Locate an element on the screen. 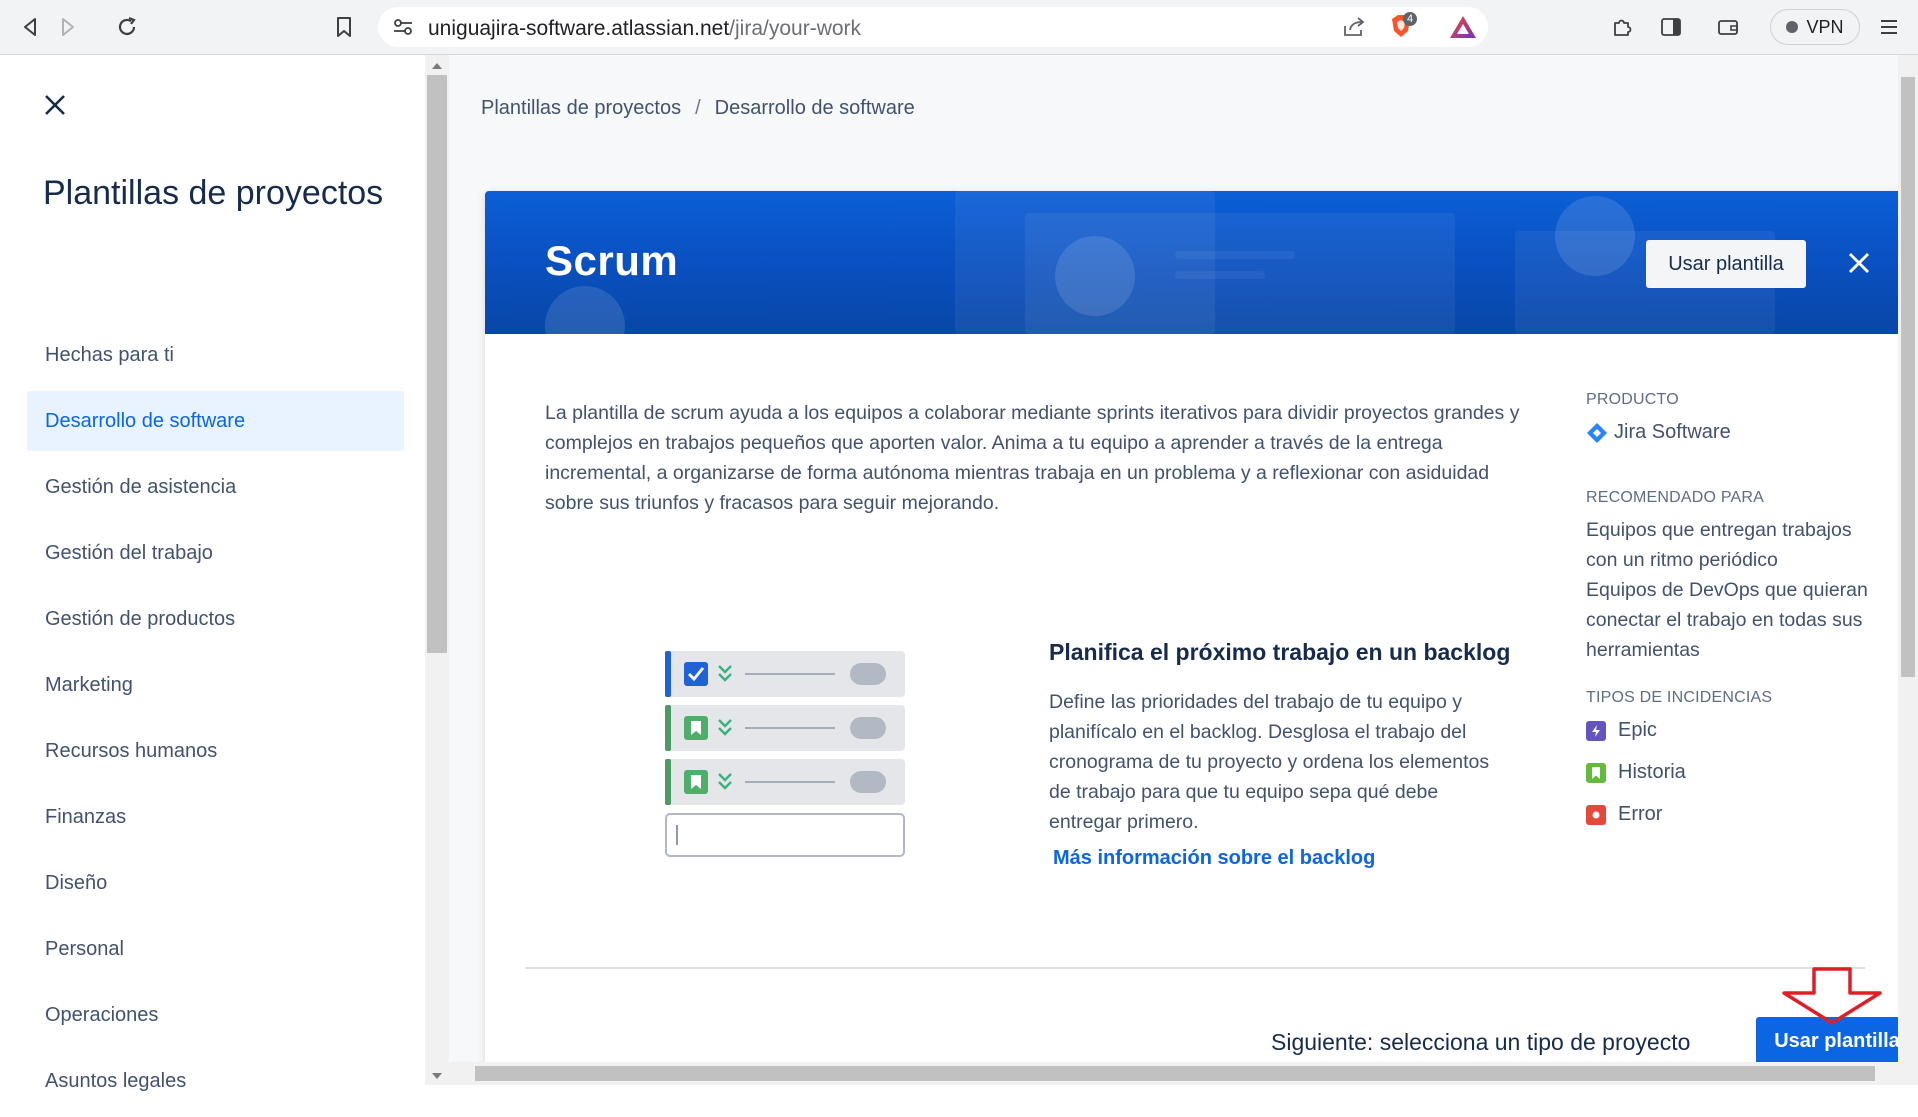 The image size is (1918, 1117). sidebar-item-gestion-del-trabajo: Gestión del trabajo is located at coordinates (215, 553).